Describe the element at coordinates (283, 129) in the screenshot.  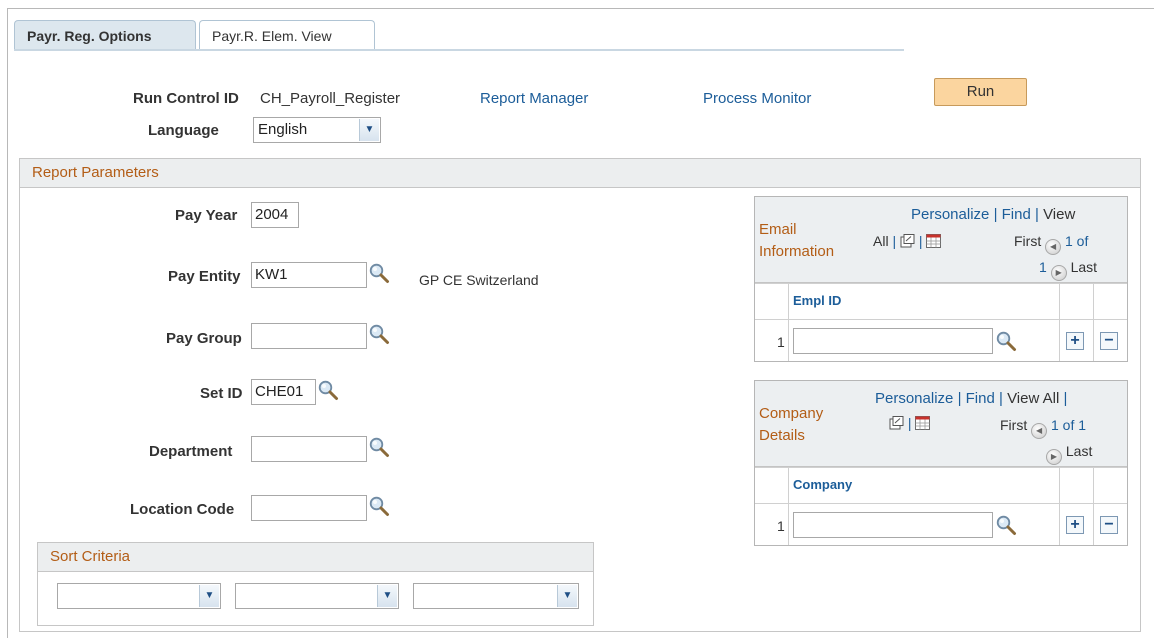
I see `language-selected-value: English` at that location.